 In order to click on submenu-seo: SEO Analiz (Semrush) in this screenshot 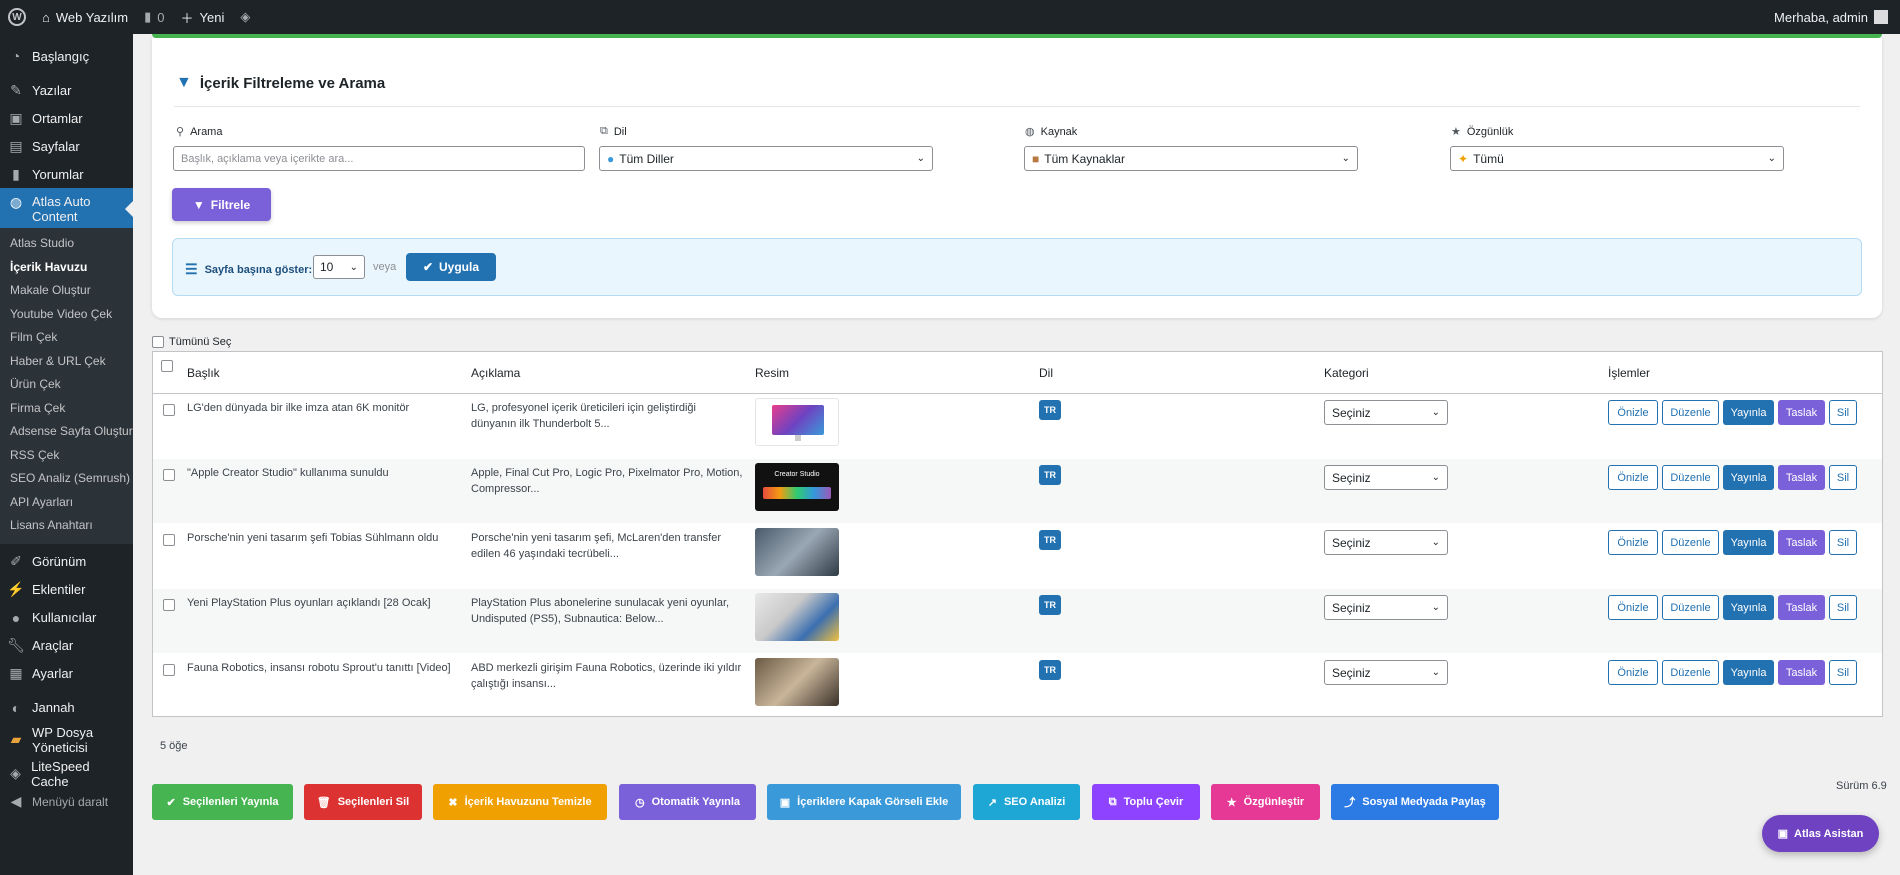, I will do `click(66, 479)`.